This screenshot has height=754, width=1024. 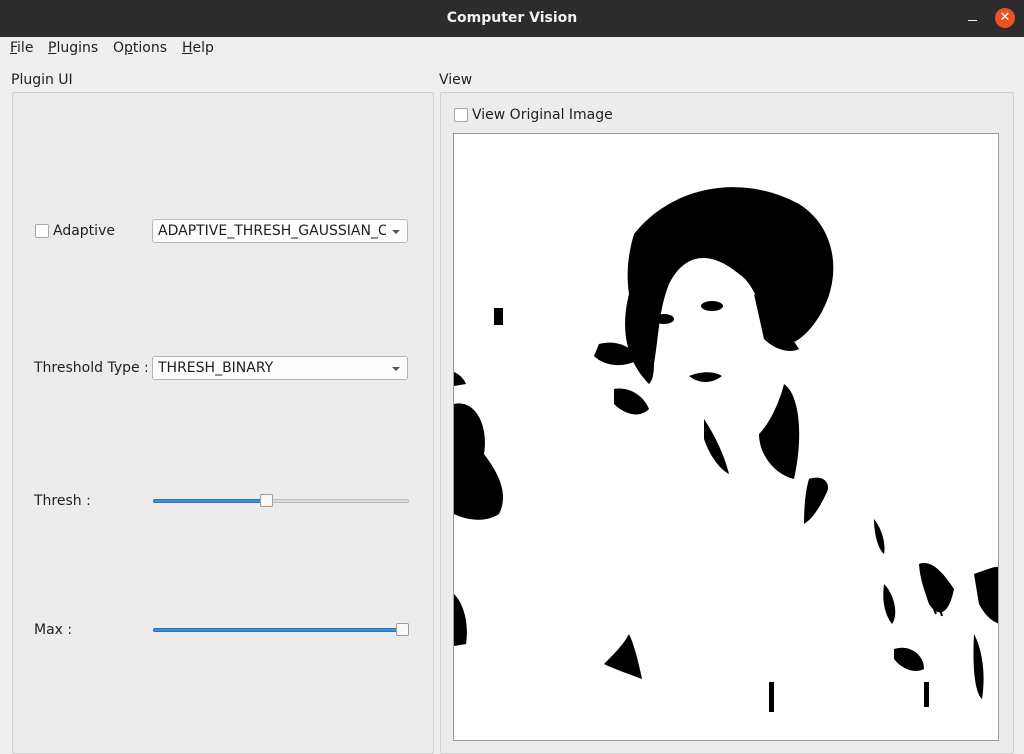 I want to click on title-bar: Computer Vision ✕, so click(x=512, y=19).